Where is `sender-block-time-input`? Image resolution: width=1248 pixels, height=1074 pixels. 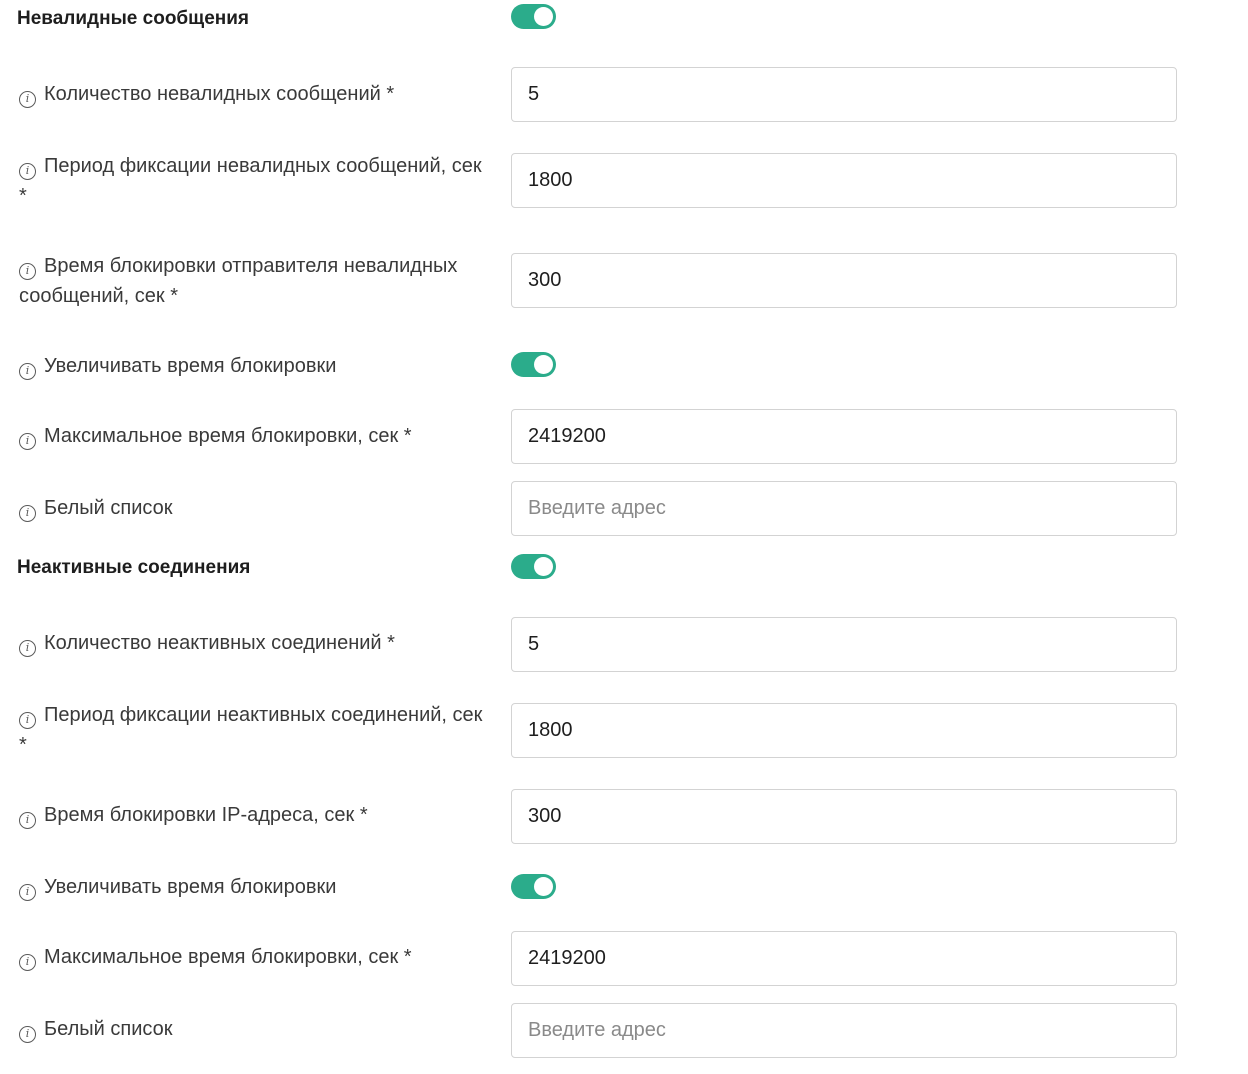 sender-block-time-input is located at coordinates (844, 280).